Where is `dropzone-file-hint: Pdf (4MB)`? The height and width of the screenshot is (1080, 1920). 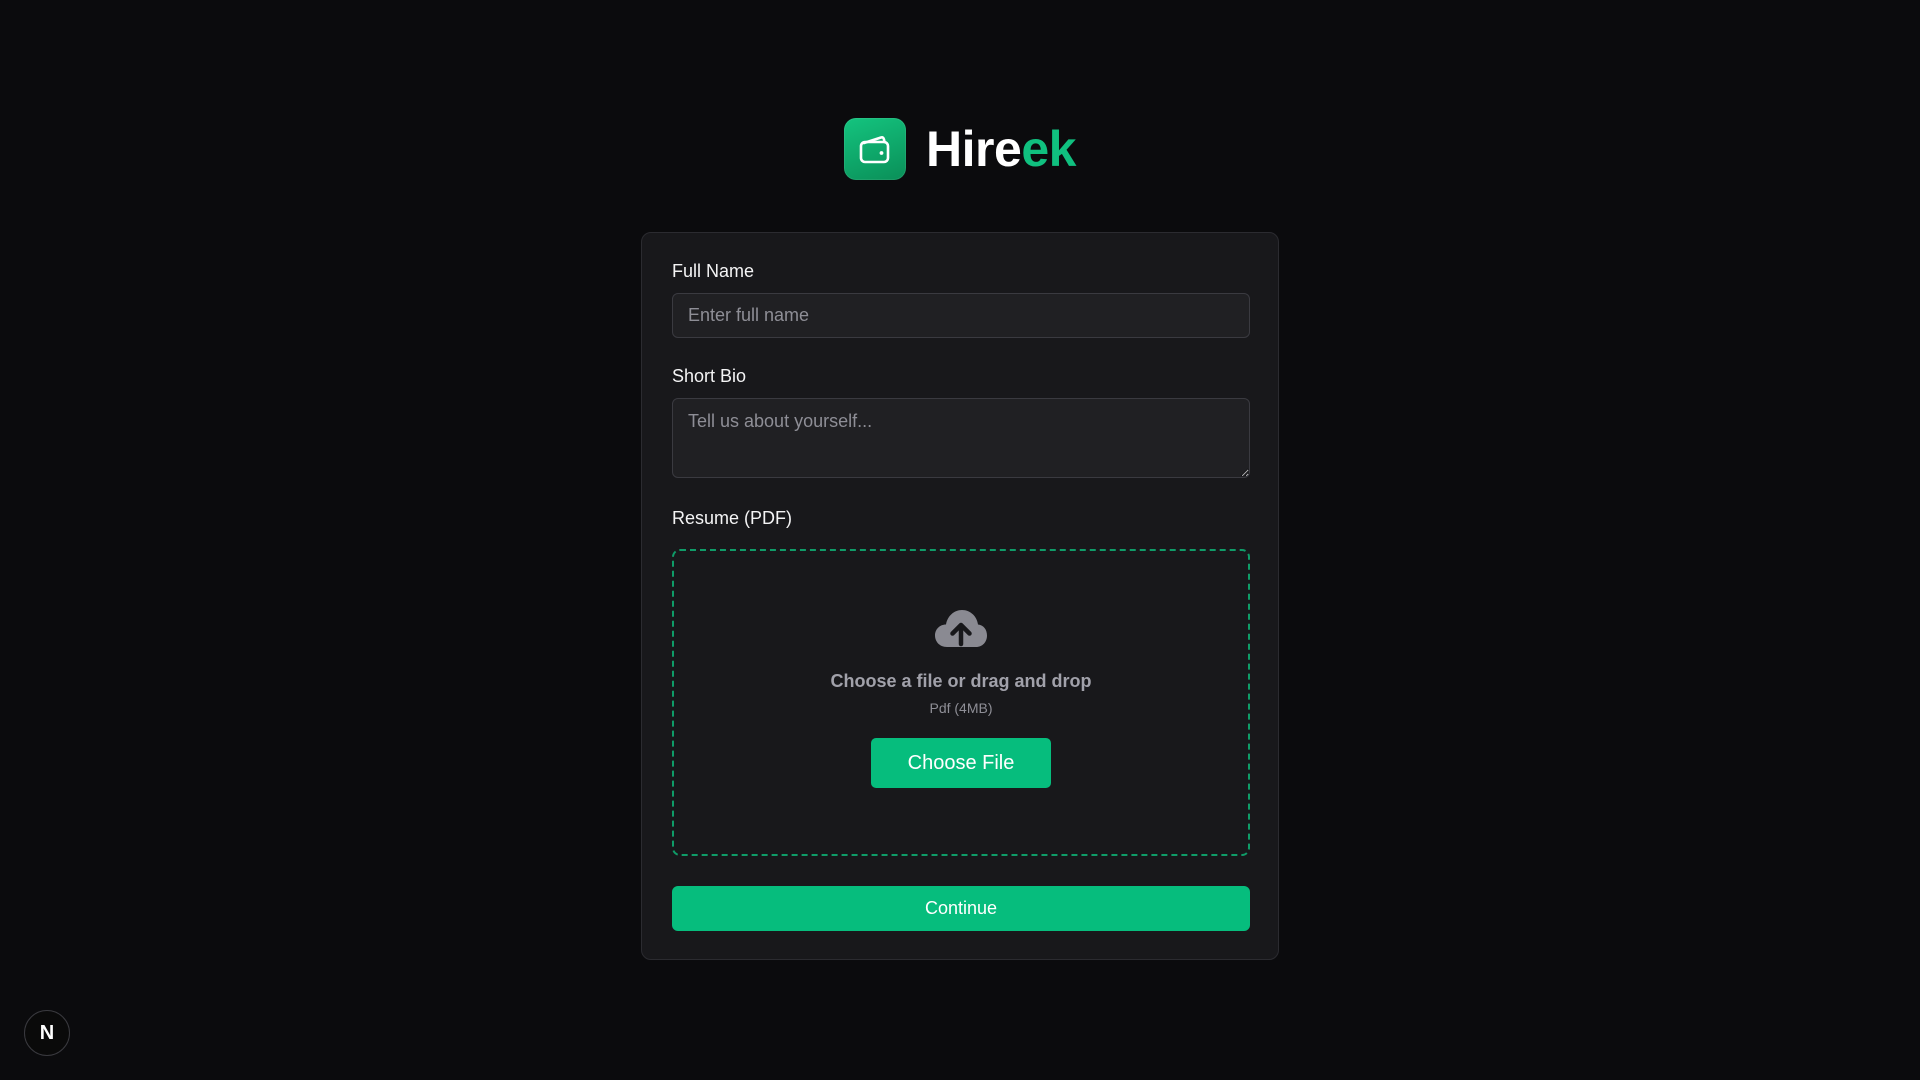
dropzone-file-hint: Pdf (4MB) is located at coordinates (961, 708).